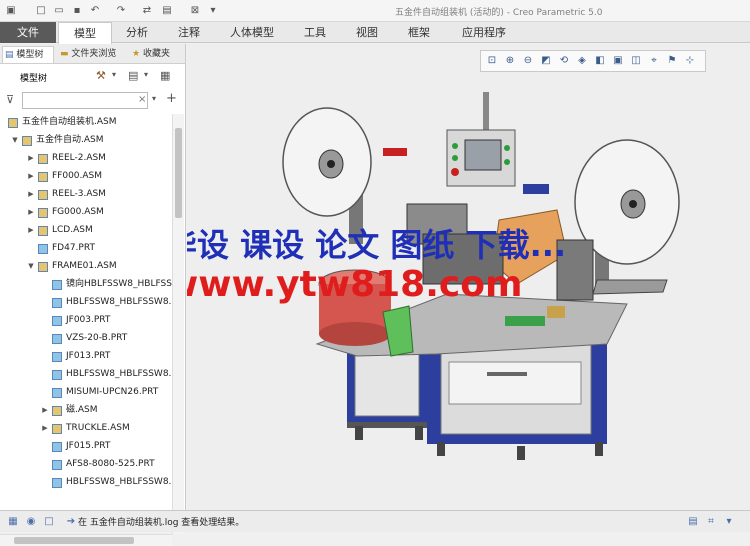 The width and height of the screenshot is (750, 546). I want to click on smart-select-icon: ▾, so click(729, 522).